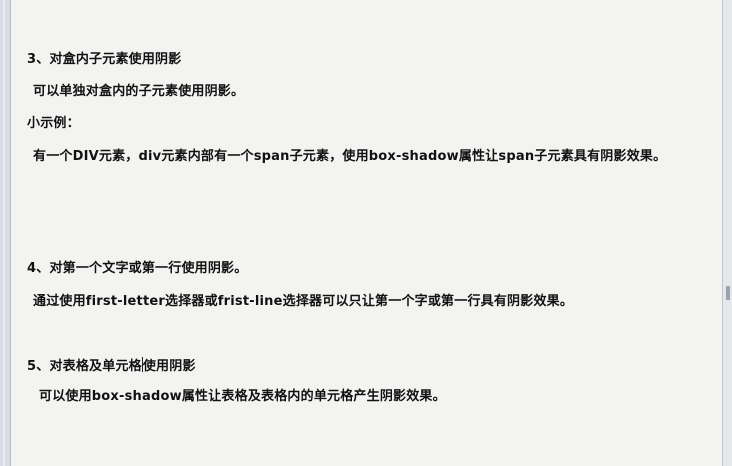 The height and width of the screenshot is (466, 732). What do you see at coordinates (137, 268) in the screenshot?
I see `section-4-heading: 4、对第一个文字或第一行使用阴影。` at bounding box center [137, 268].